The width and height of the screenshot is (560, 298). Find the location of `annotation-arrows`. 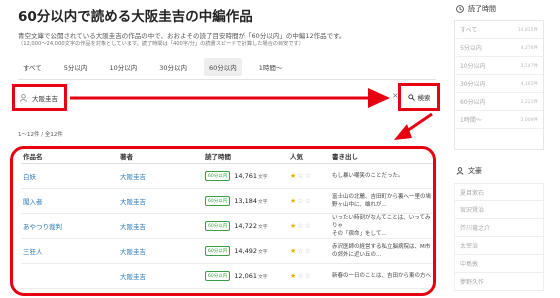

annotation-arrows is located at coordinates (251, 114).